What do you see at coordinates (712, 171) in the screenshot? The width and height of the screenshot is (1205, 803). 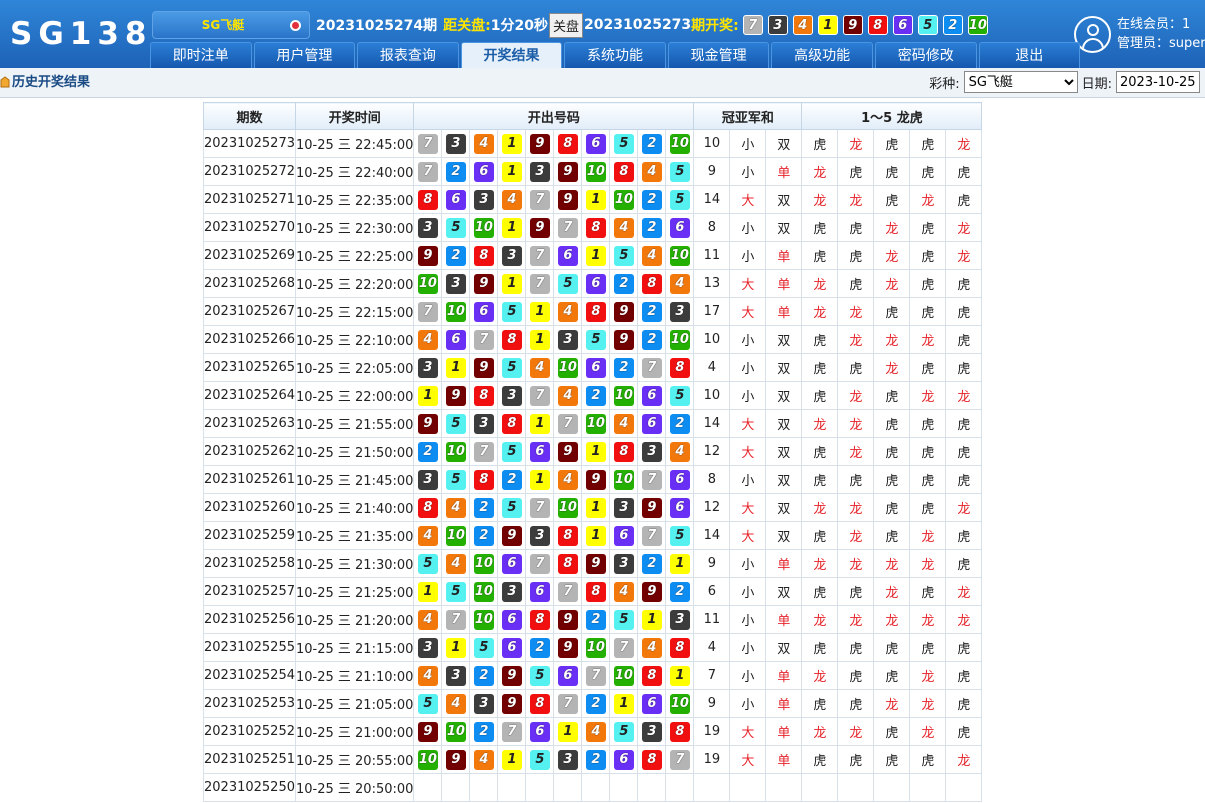 I see `sum-cell: 9` at bounding box center [712, 171].